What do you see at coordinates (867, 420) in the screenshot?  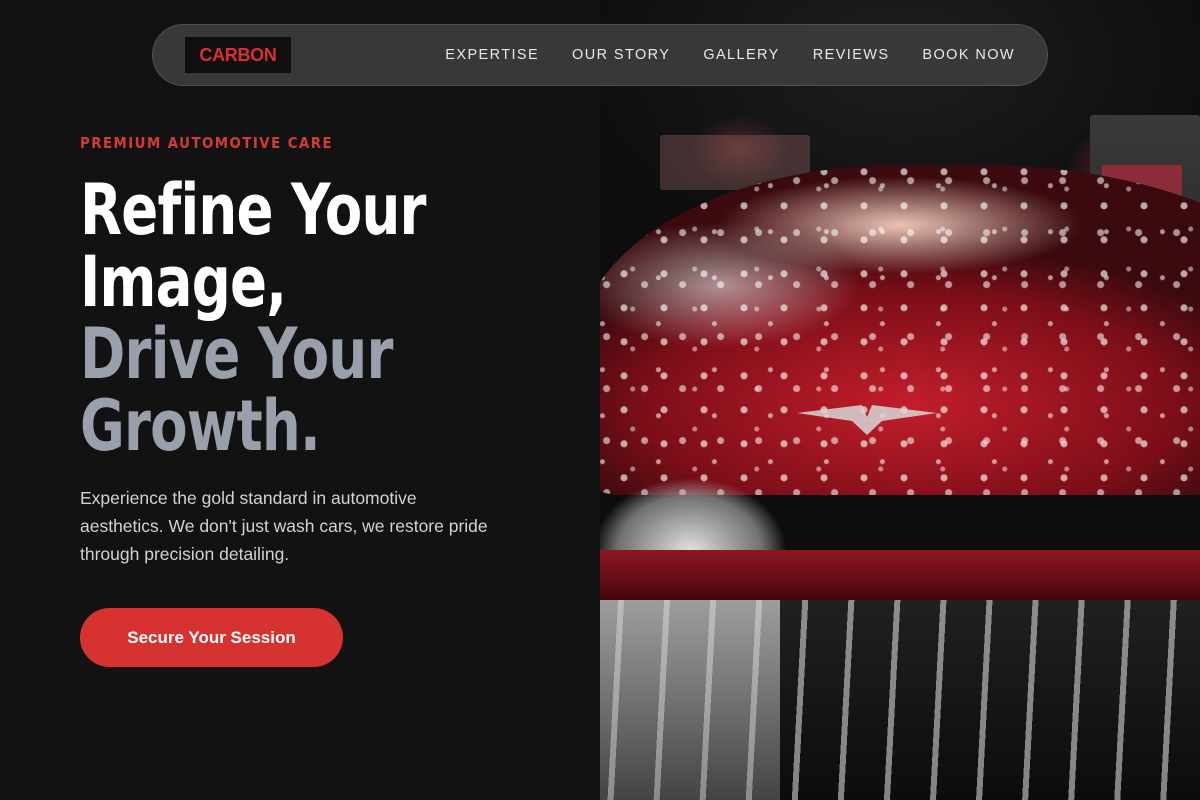 I see `car-emblem-icon` at bounding box center [867, 420].